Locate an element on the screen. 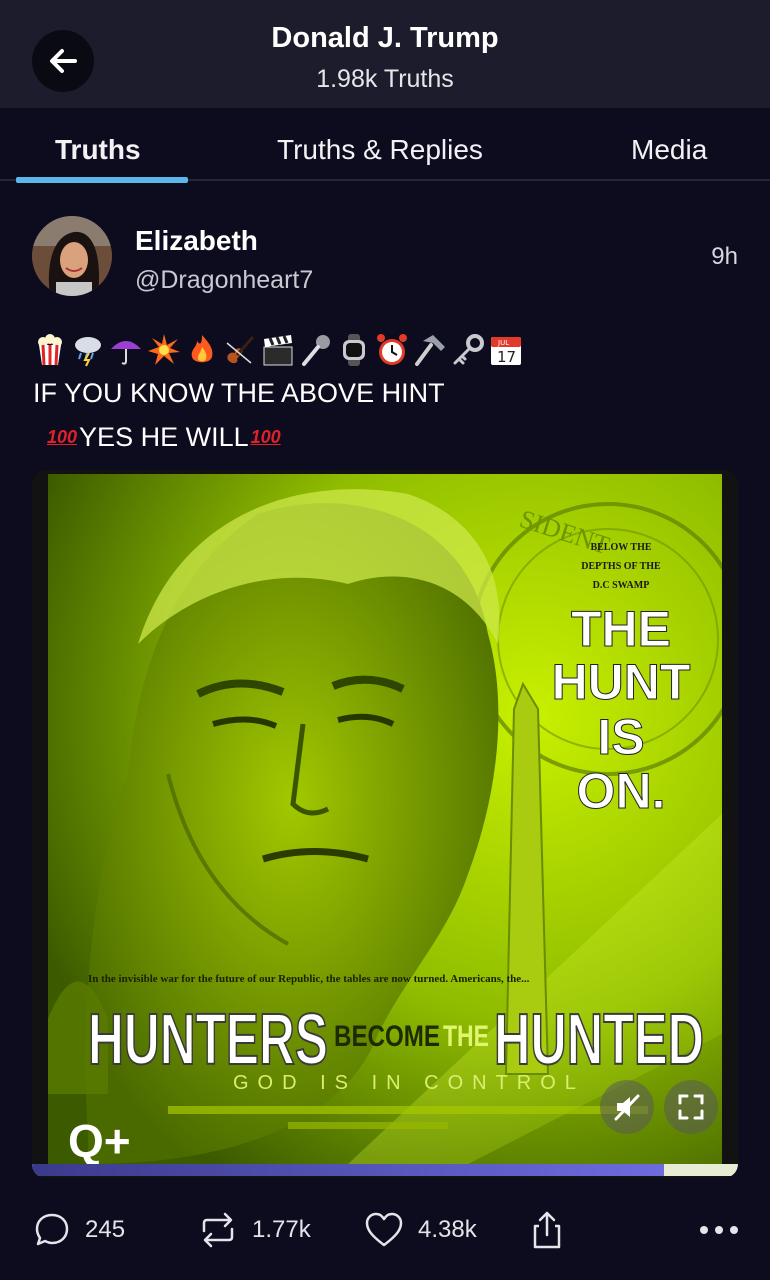  retruth-icon is located at coordinates (218, 1230).